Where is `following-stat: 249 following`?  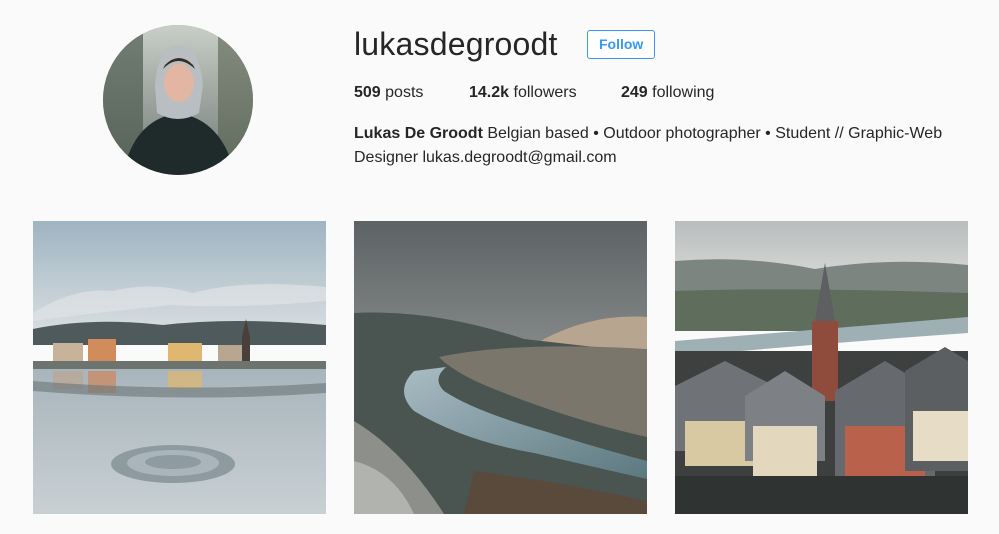 following-stat: 249 following is located at coordinates (667, 93).